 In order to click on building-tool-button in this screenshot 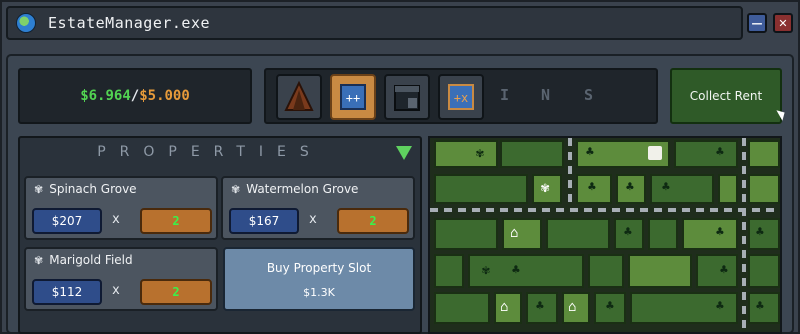, I will do `click(407, 97)`.